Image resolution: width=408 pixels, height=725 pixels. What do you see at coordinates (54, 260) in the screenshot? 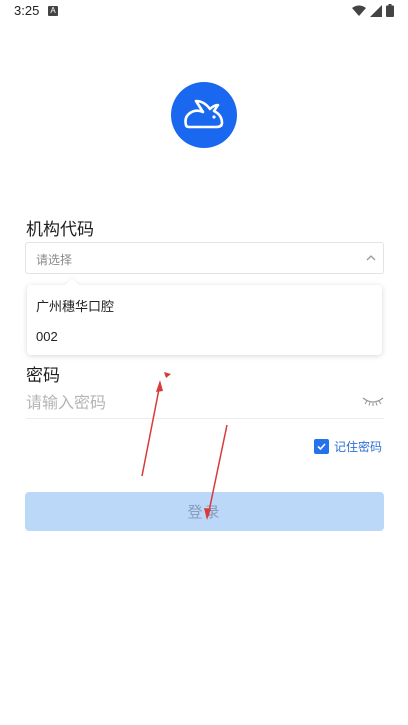
I see `org-select-placeholder: 请选择` at bounding box center [54, 260].